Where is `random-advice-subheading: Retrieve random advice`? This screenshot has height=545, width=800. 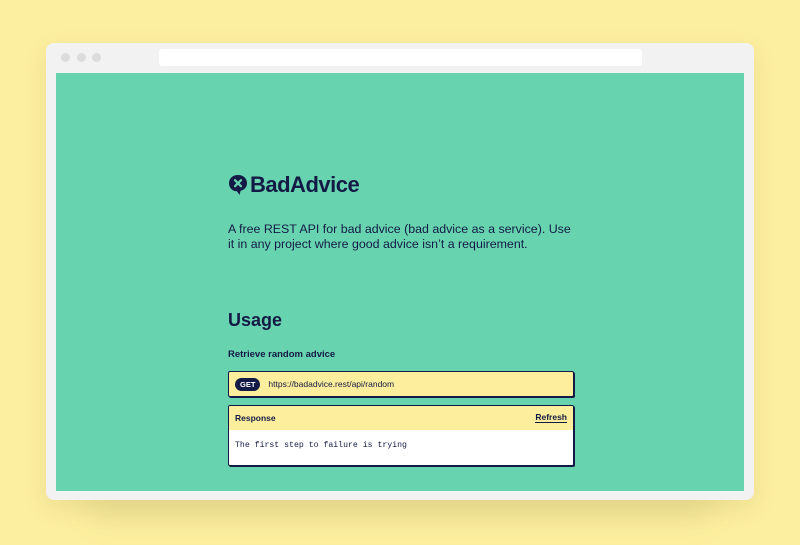
random-advice-subheading: Retrieve random advice is located at coordinates (282, 354).